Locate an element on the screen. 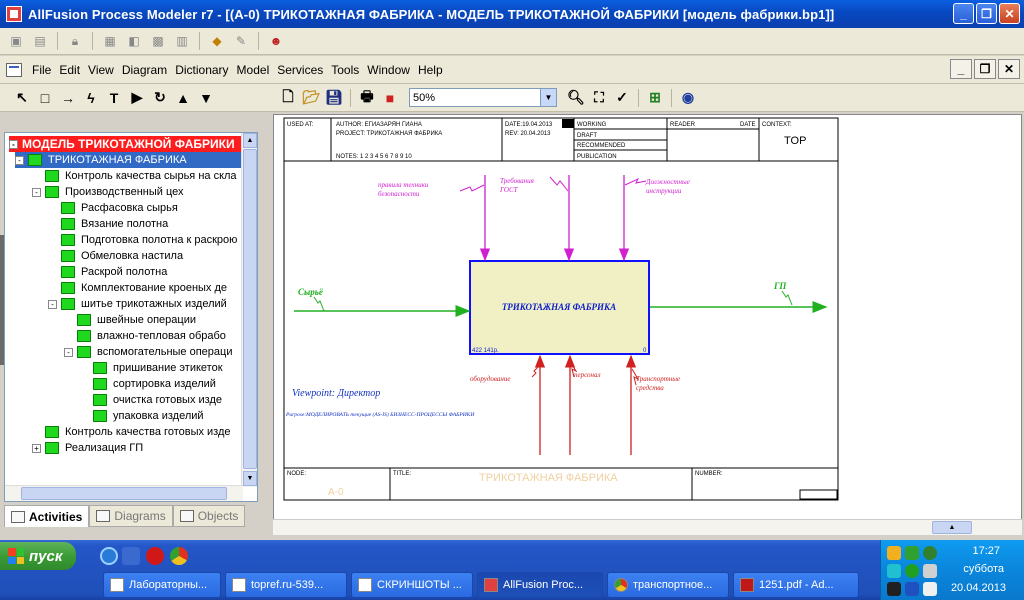 The image size is (1024, 600). tree-item: - ТРИКОТАЖНАЯ ФАБРИКА is located at coordinates (128, 160).